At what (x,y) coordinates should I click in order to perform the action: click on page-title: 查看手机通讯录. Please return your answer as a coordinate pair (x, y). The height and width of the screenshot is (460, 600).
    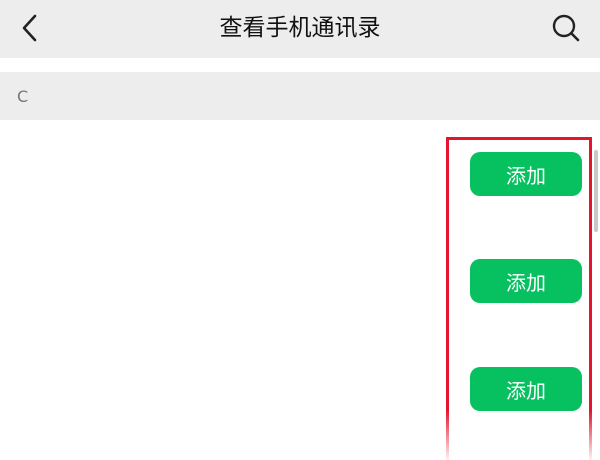
    Looking at the image, I should click on (300, 28).